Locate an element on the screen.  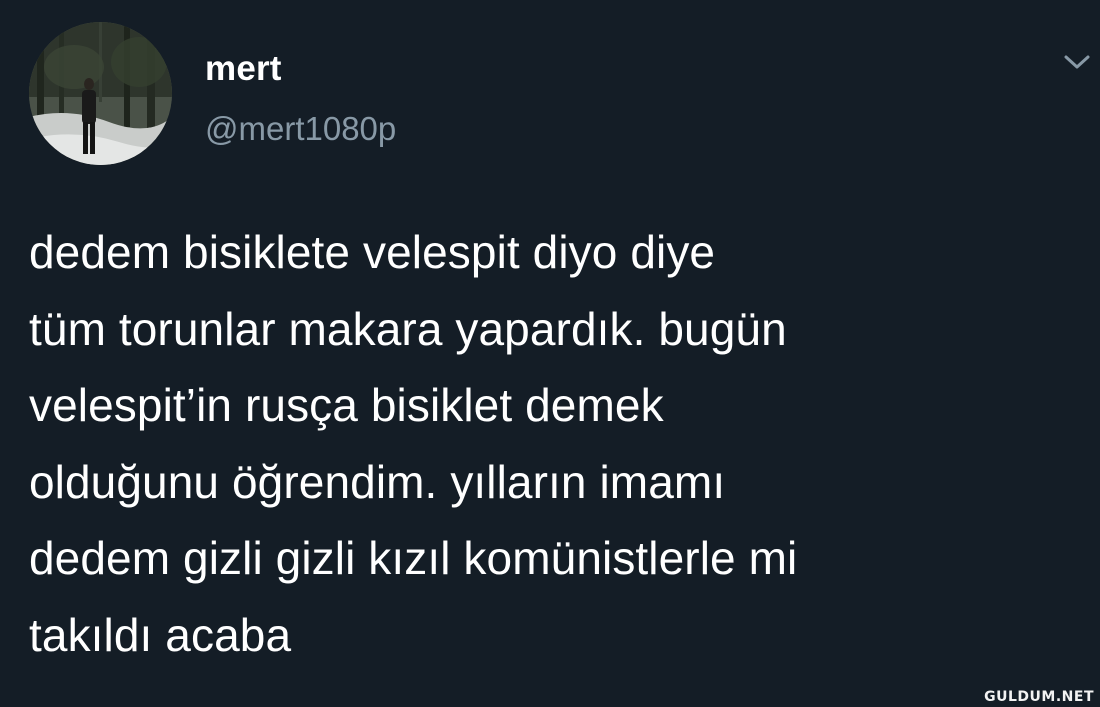
tweet-text-line: takıldı acaba is located at coordinates (160, 634).